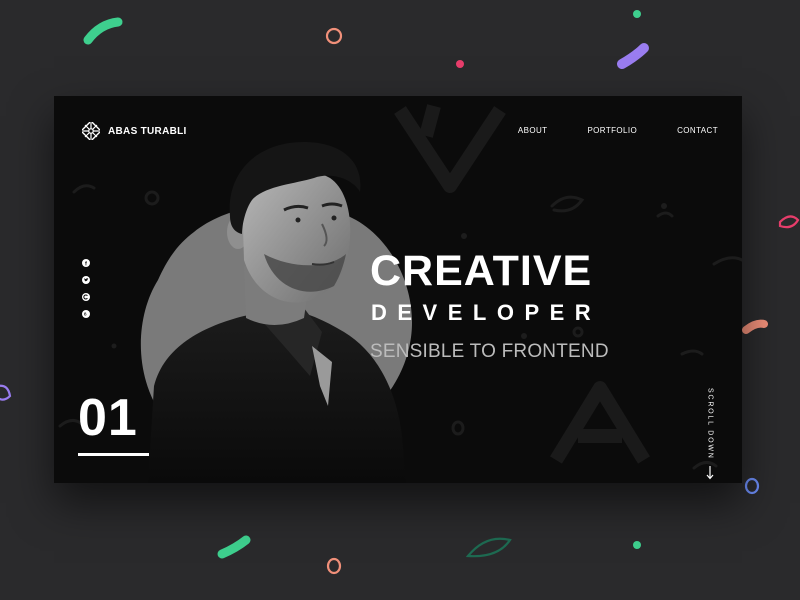 The width and height of the screenshot is (800, 600). I want to click on social-links, so click(86, 288).